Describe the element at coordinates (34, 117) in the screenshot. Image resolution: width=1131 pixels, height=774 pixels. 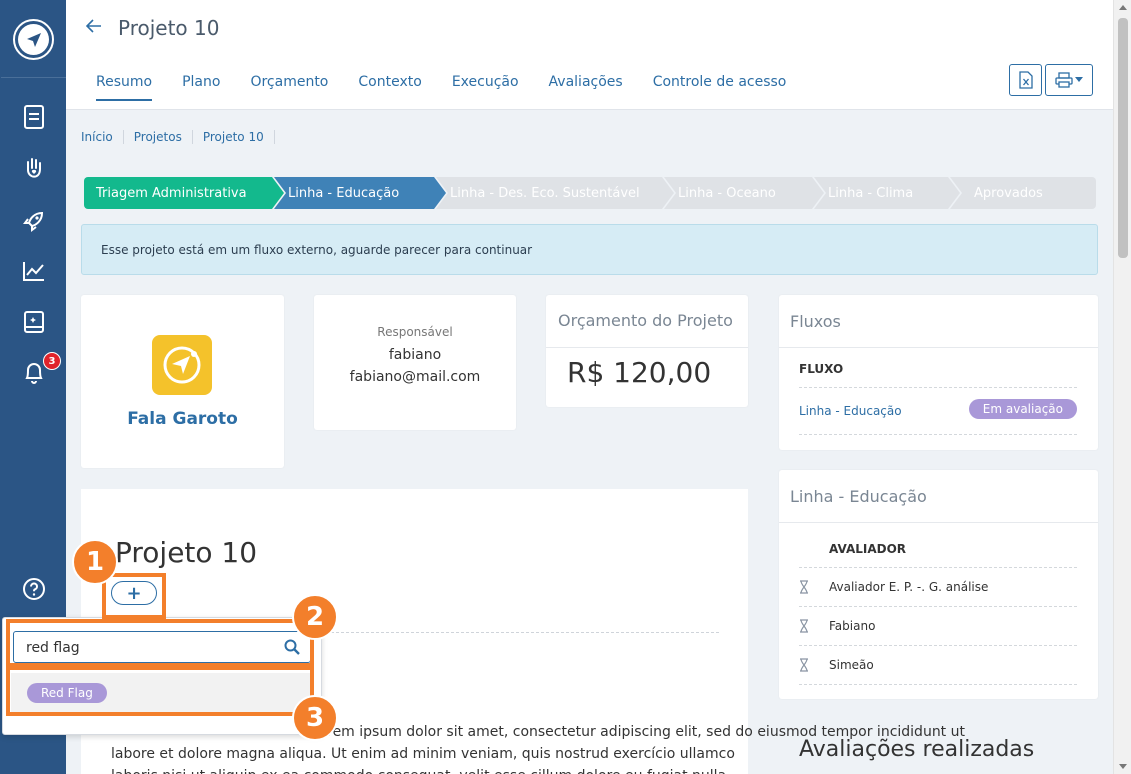
I see `document-icon` at that location.